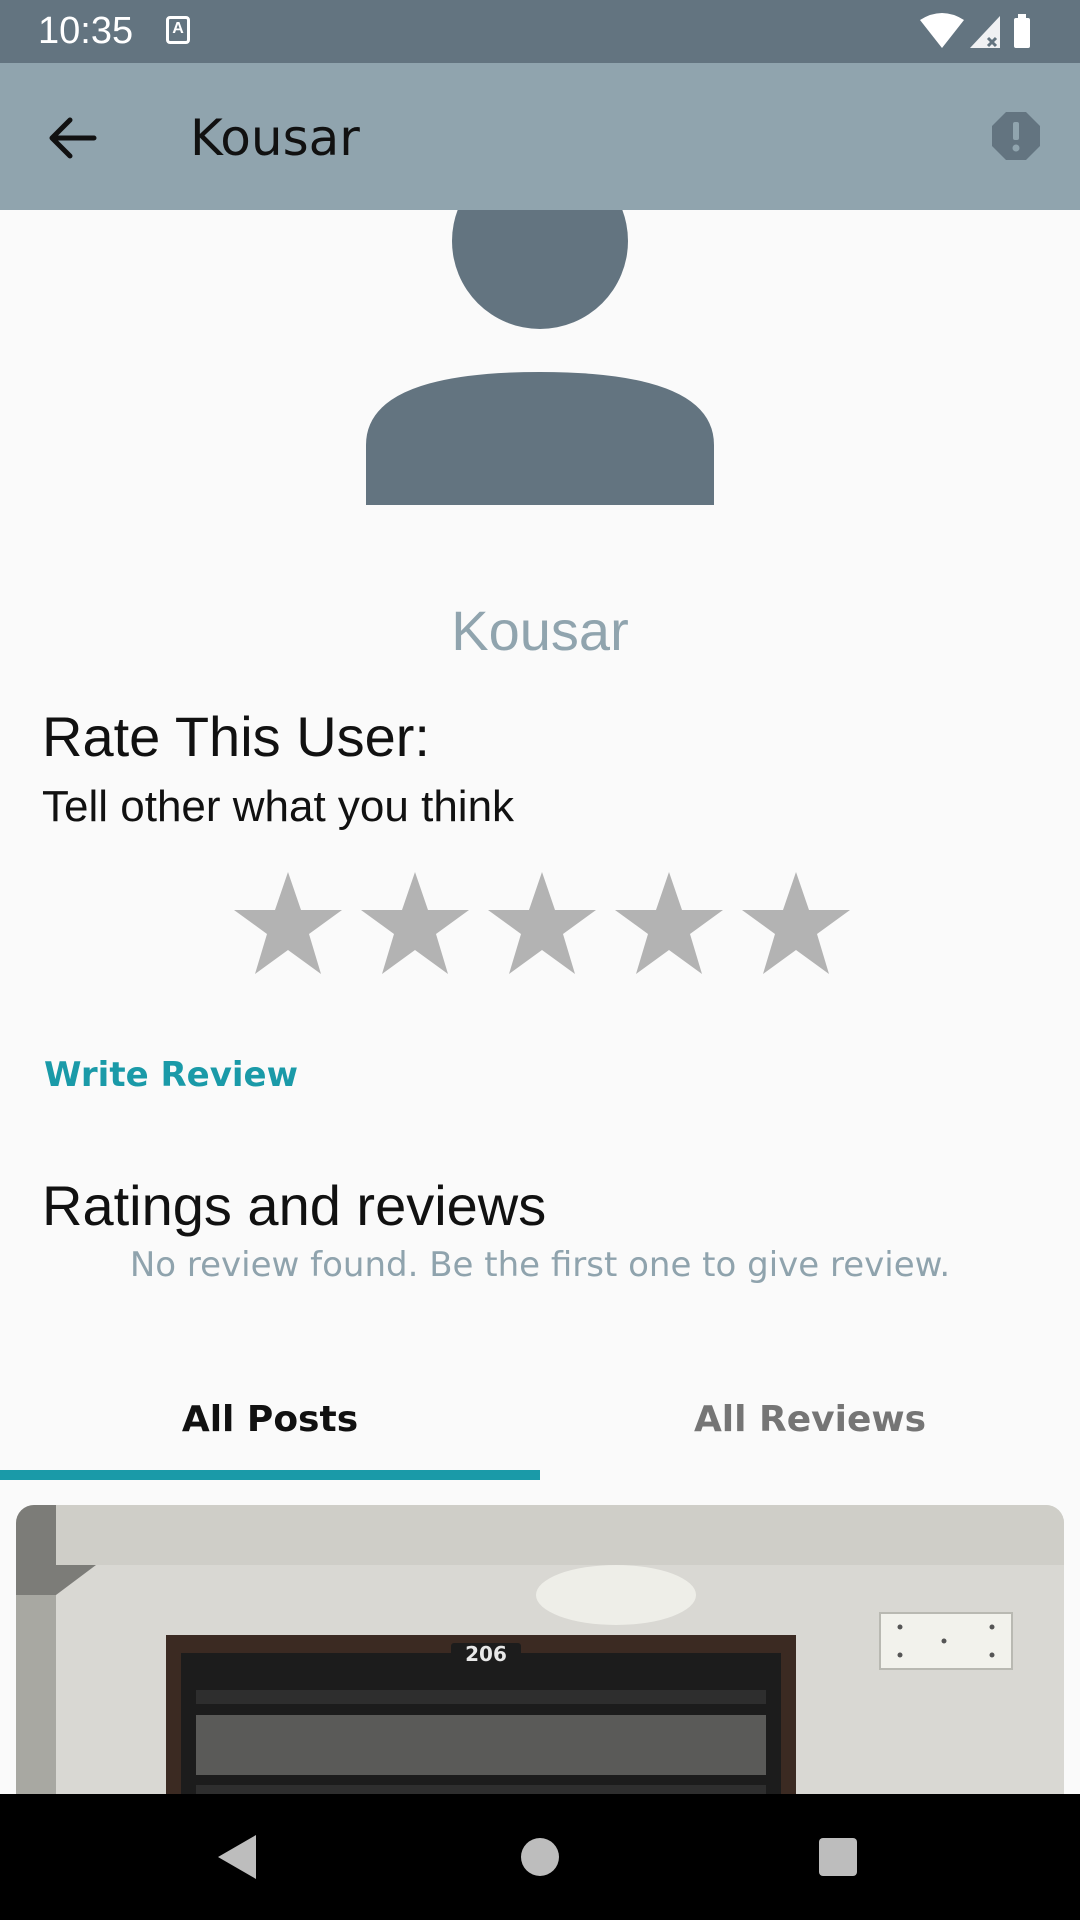  I want to click on back-arrow-icon, so click(72, 138).